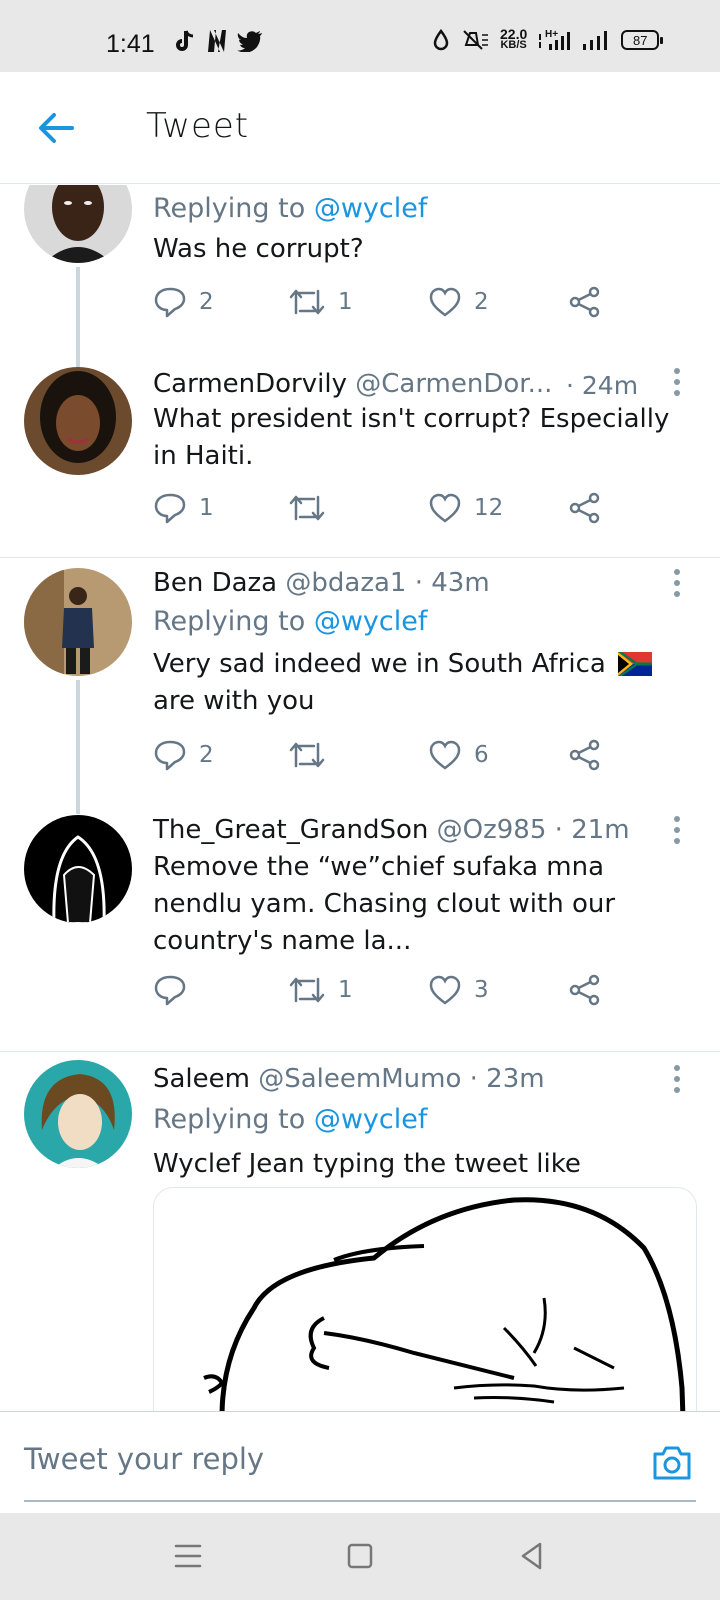  What do you see at coordinates (475, 40) in the screenshot?
I see `mute-icon` at bounding box center [475, 40].